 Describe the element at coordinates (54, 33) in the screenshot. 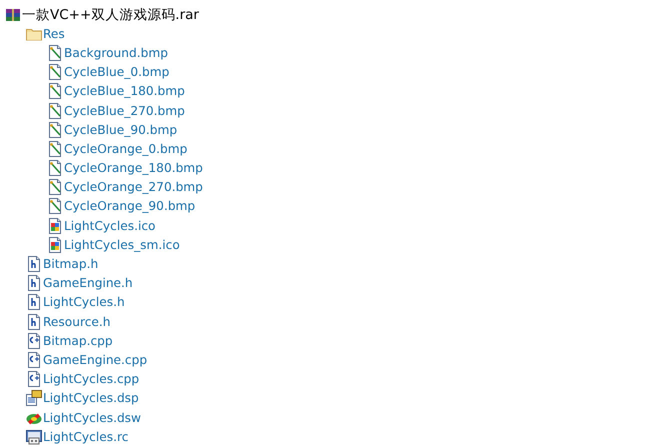

I see `file-name: Res` at that location.